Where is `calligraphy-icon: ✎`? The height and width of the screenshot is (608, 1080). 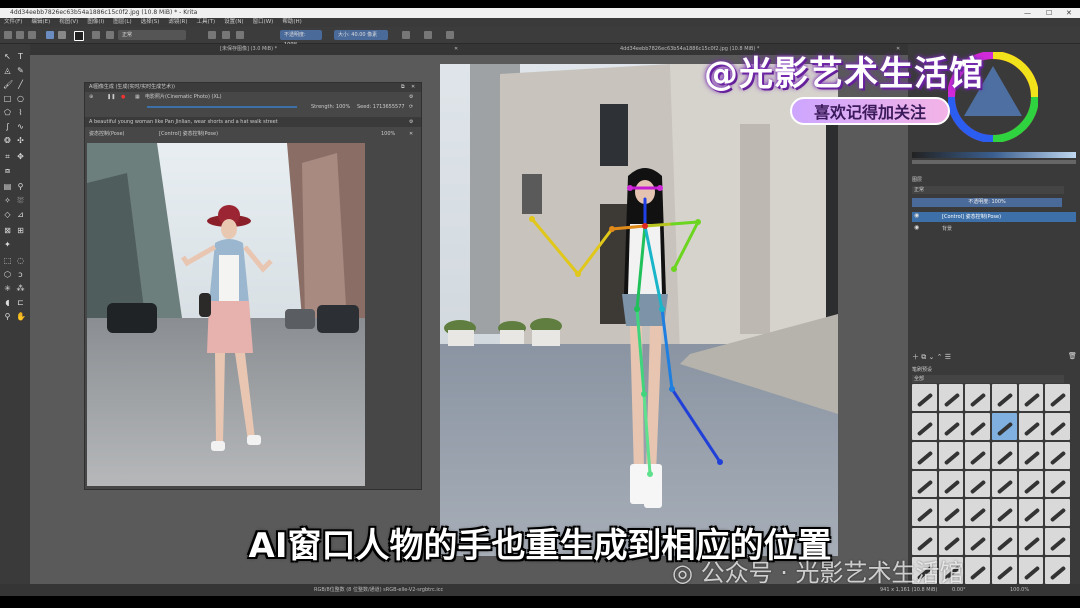
calligraphy-icon: ✎ is located at coordinates (20, 70).